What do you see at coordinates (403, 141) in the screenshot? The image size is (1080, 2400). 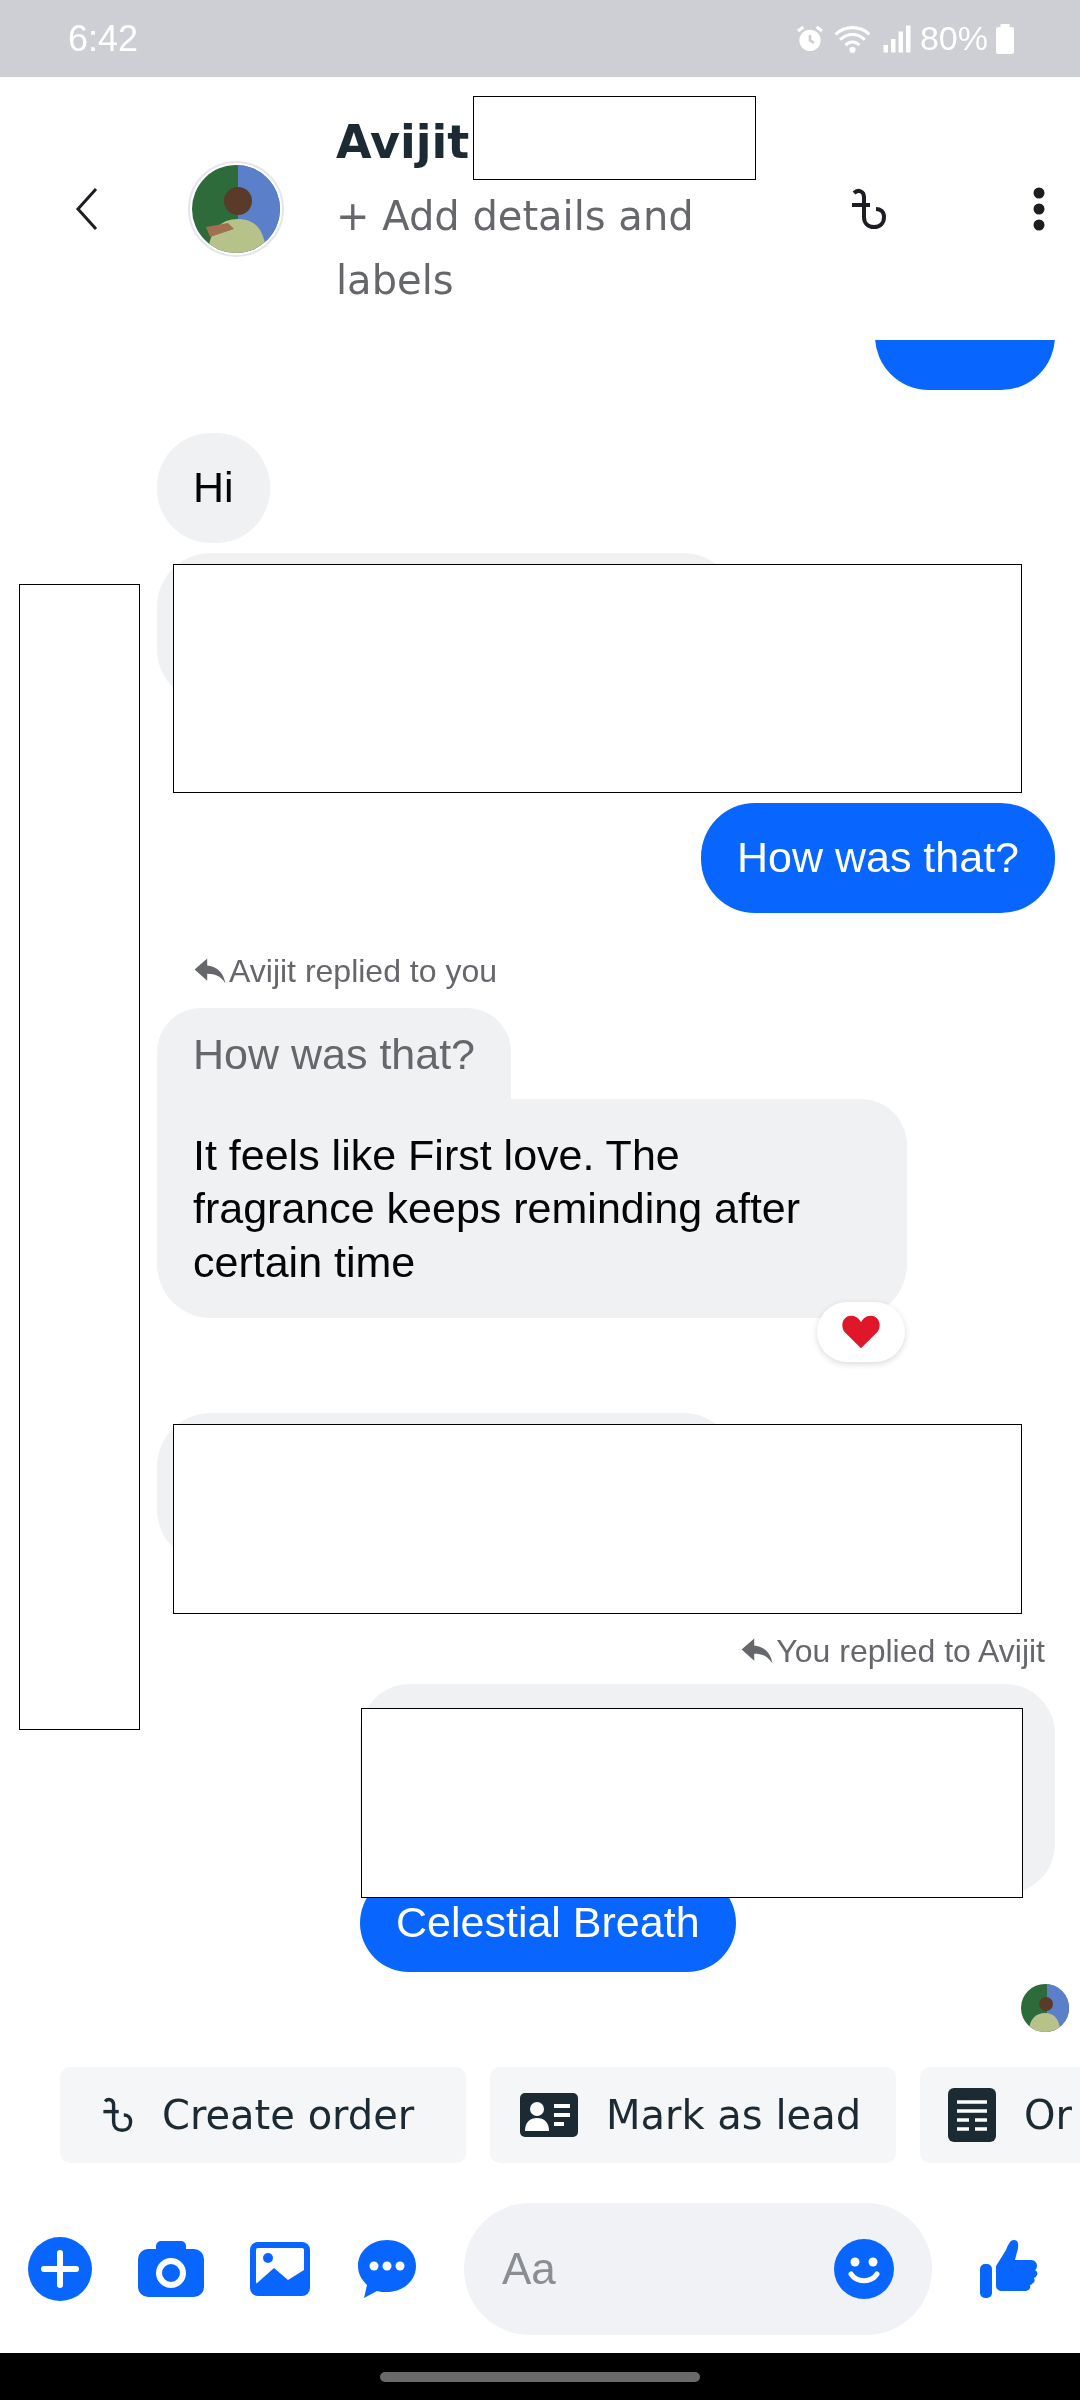 I see `contact-name: Avijit` at bounding box center [403, 141].